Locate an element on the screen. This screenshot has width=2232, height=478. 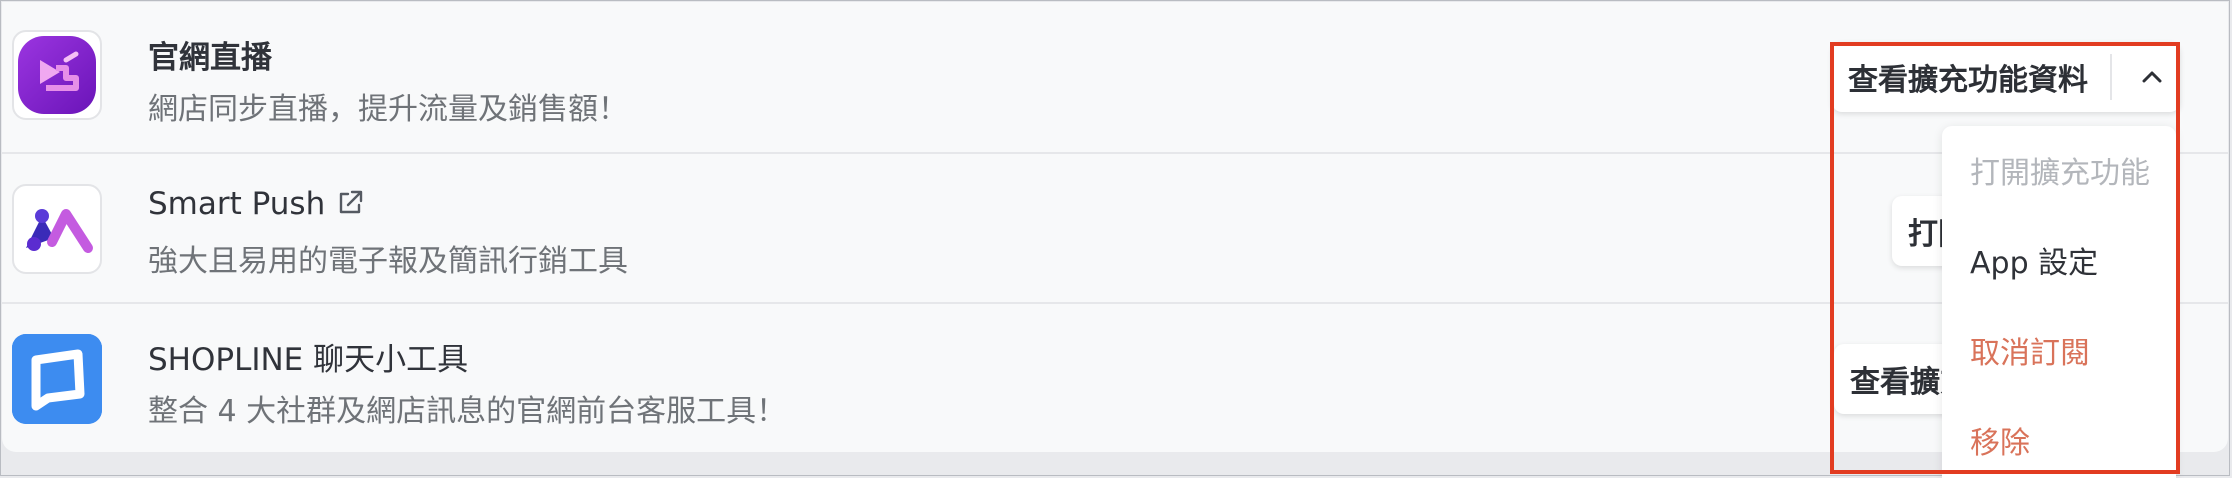
app-description: 整合 4 大社群及網店訊息的官網前台客服工具！ is located at coordinates (467, 411).